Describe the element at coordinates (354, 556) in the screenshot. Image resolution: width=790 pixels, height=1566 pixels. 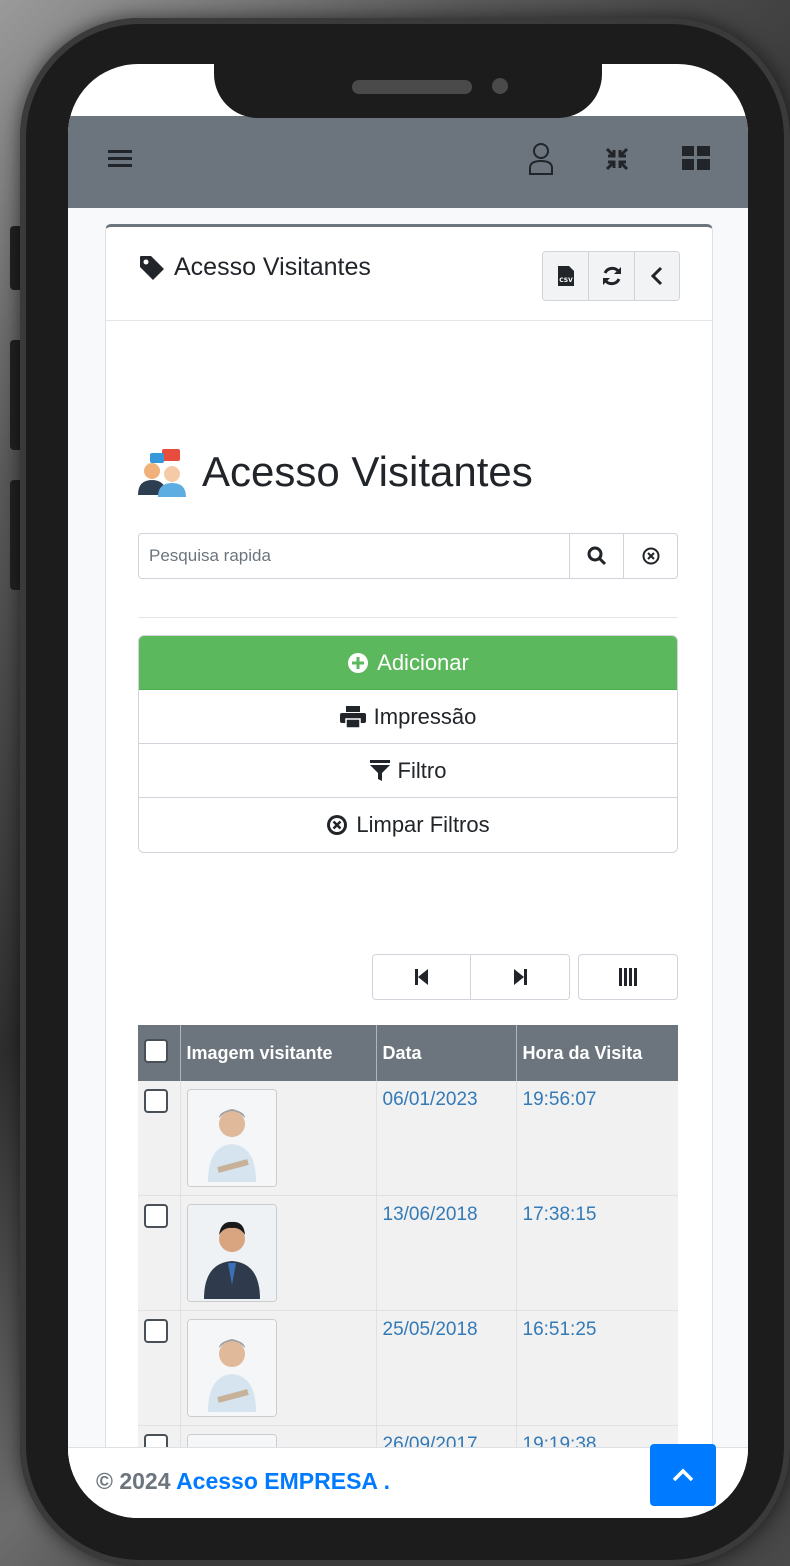
I see `search-input` at that location.